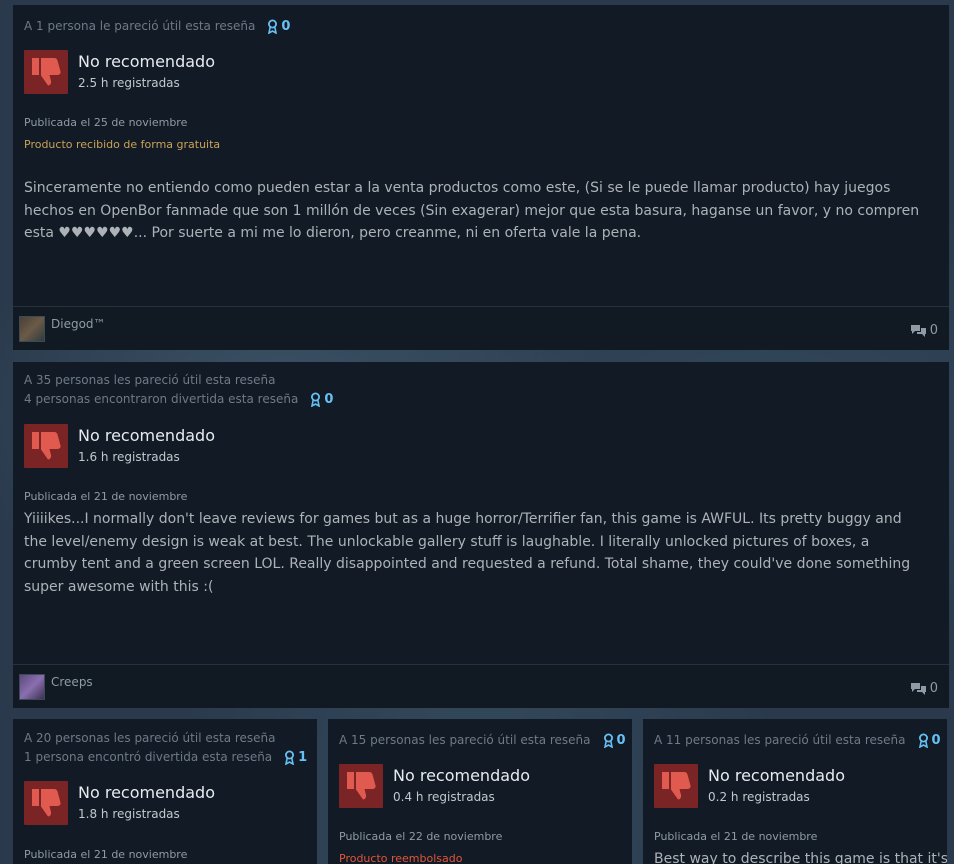 Image resolution: width=954 pixels, height=864 pixels. Describe the element at coordinates (434, 786) in the screenshot. I see `verdict: No recomendado 0.4 h registradas` at that location.